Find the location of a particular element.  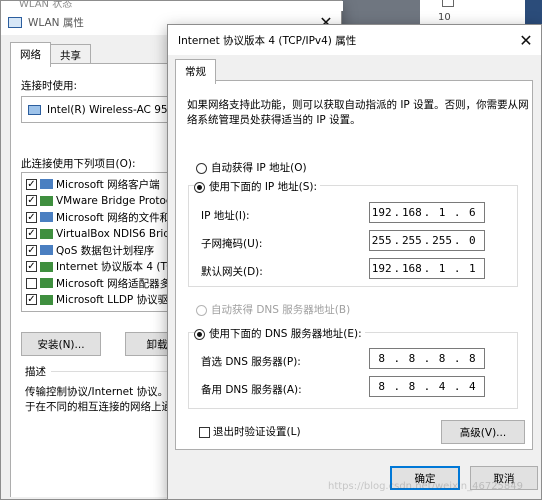

default-gateway-label: 默认网关(D): is located at coordinates (232, 272).